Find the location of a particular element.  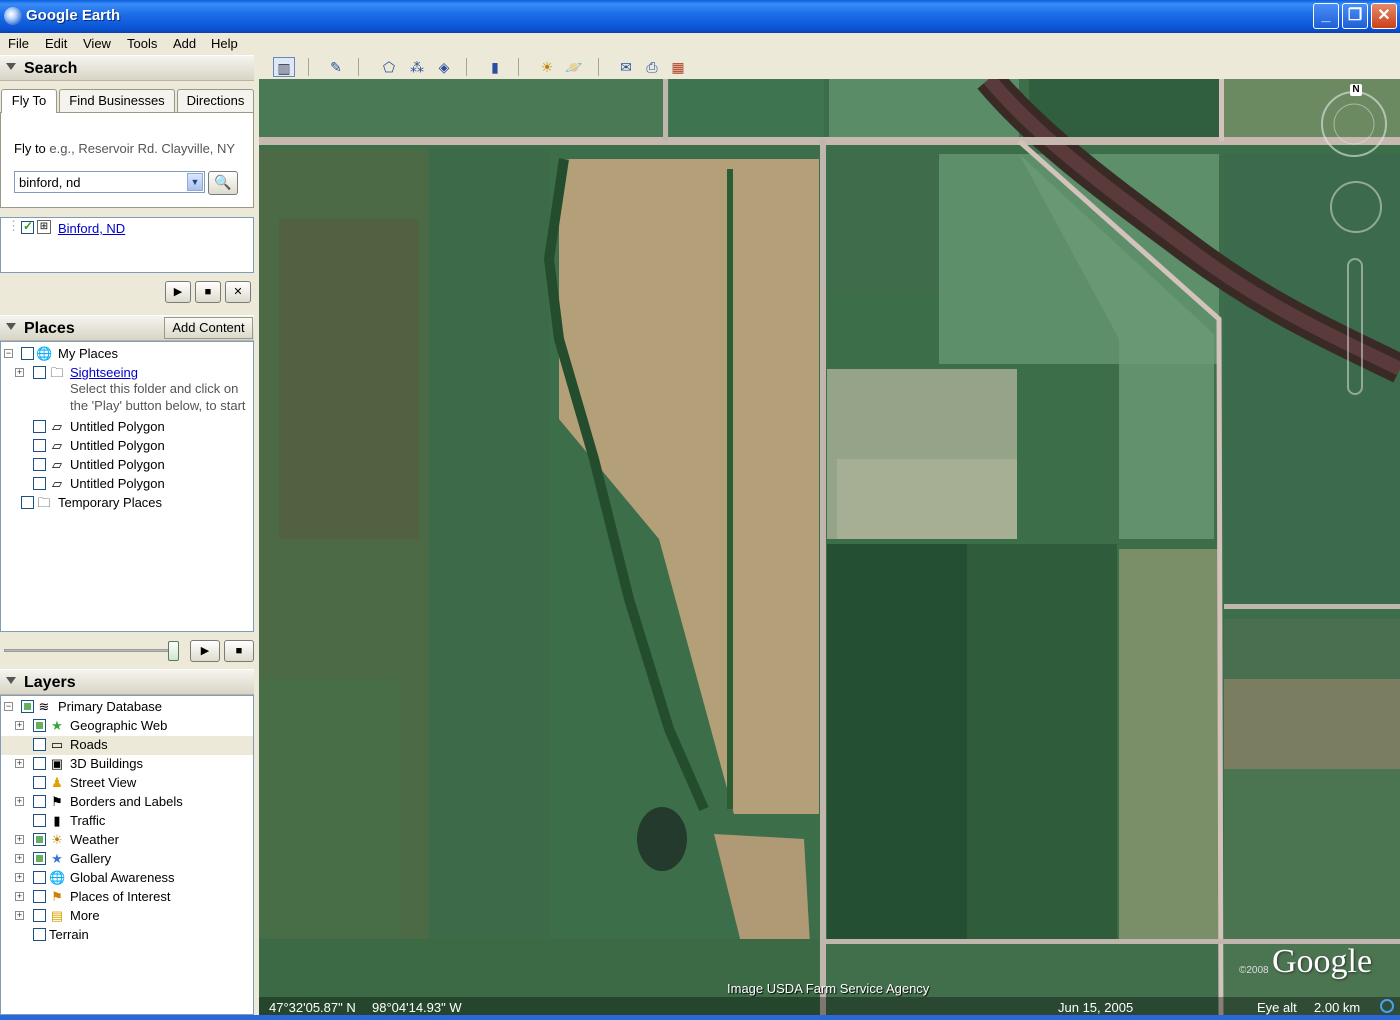

path-tool-icon: ⁂ is located at coordinates (417, 67).